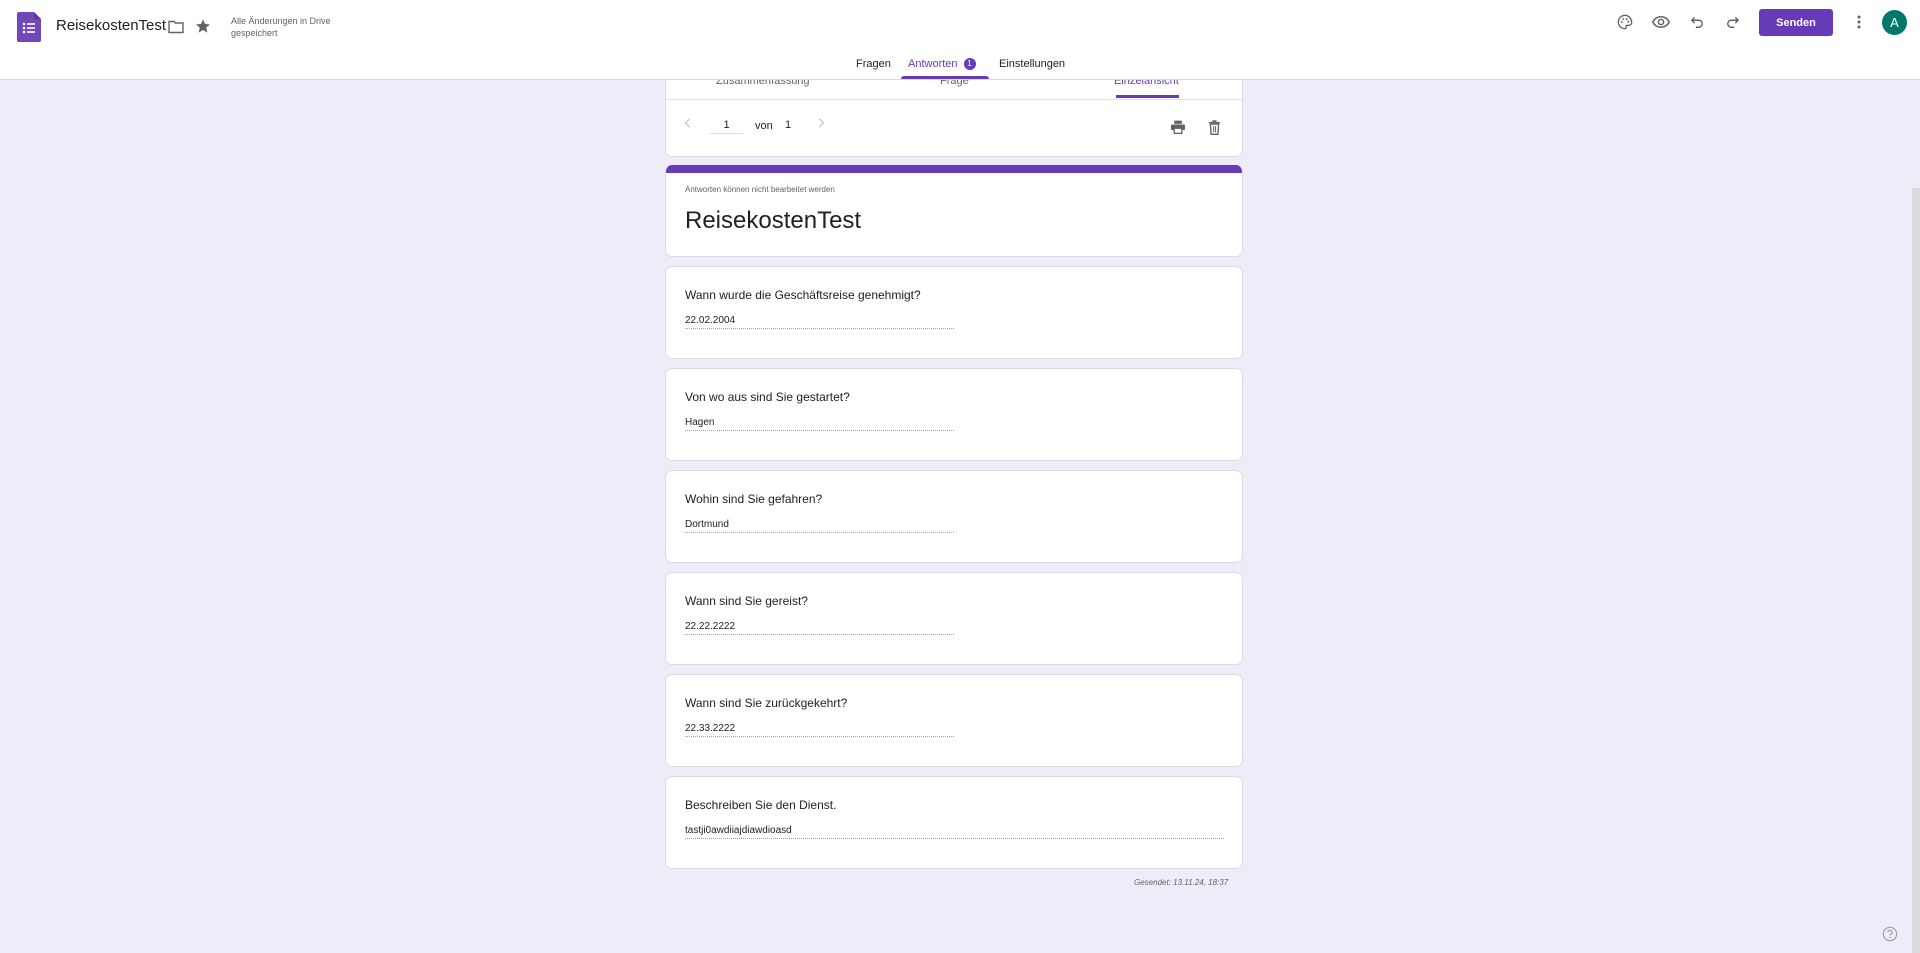  What do you see at coordinates (803, 295) in the screenshot?
I see `question-text: Wann wurde die Geschäftsreise genehmigt?` at bounding box center [803, 295].